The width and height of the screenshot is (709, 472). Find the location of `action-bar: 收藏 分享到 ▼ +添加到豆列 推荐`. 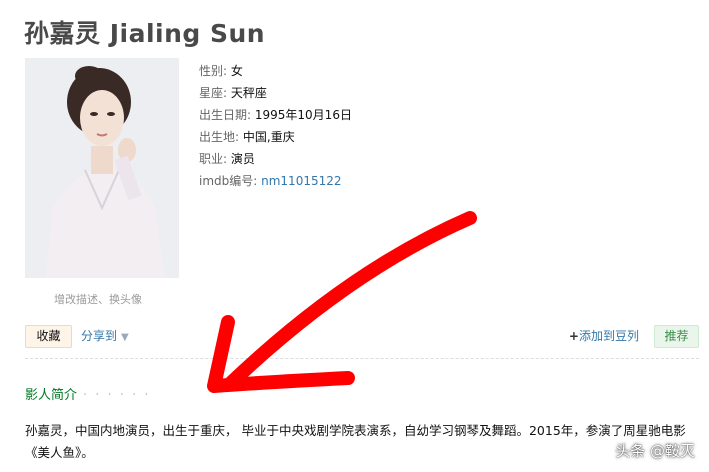

action-bar: 收藏 分享到 ▼ +添加到豆列 推荐 is located at coordinates (362, 337).